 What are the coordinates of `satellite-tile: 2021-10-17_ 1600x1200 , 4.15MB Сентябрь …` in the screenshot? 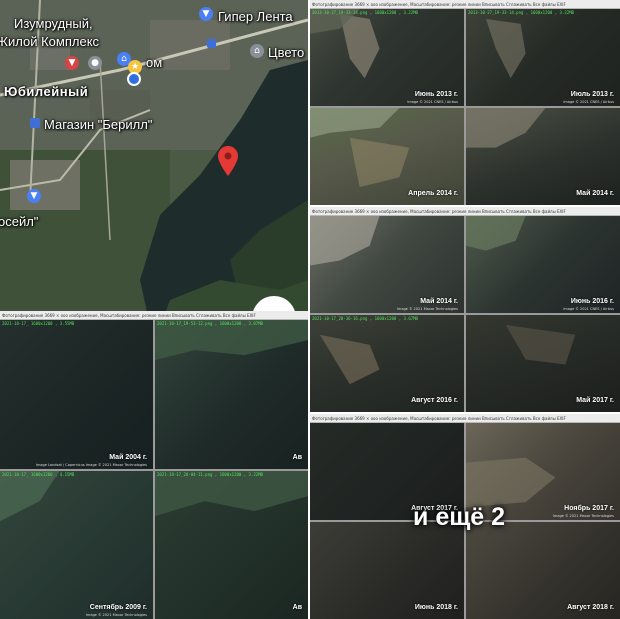 It's located at (76, 544).